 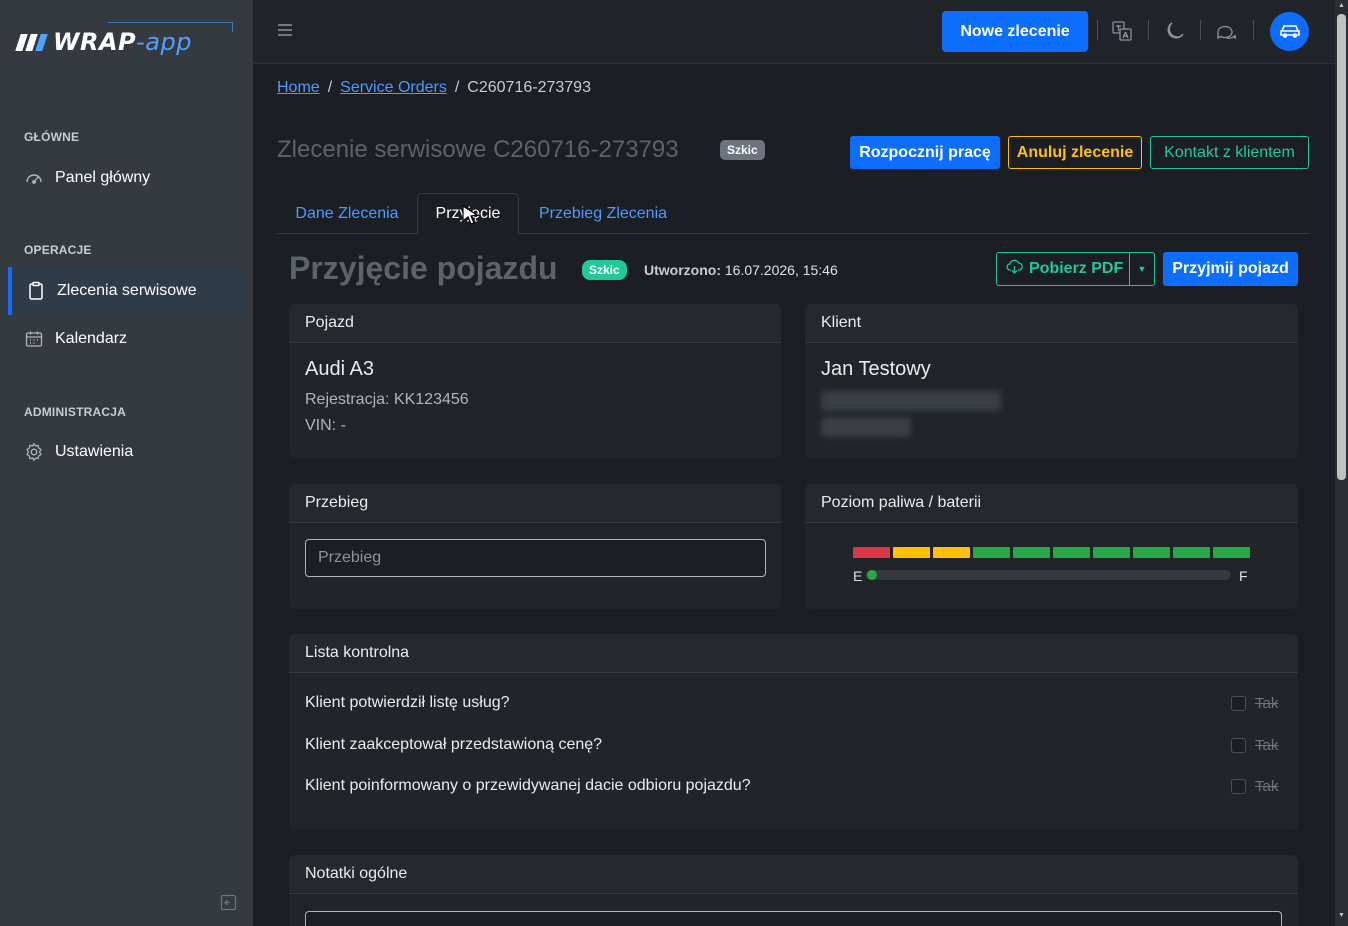 What do you see at coordinates (742, 150) in the screenshot?
I see `status-badge: Szkic` at bounding box center [742, 150].